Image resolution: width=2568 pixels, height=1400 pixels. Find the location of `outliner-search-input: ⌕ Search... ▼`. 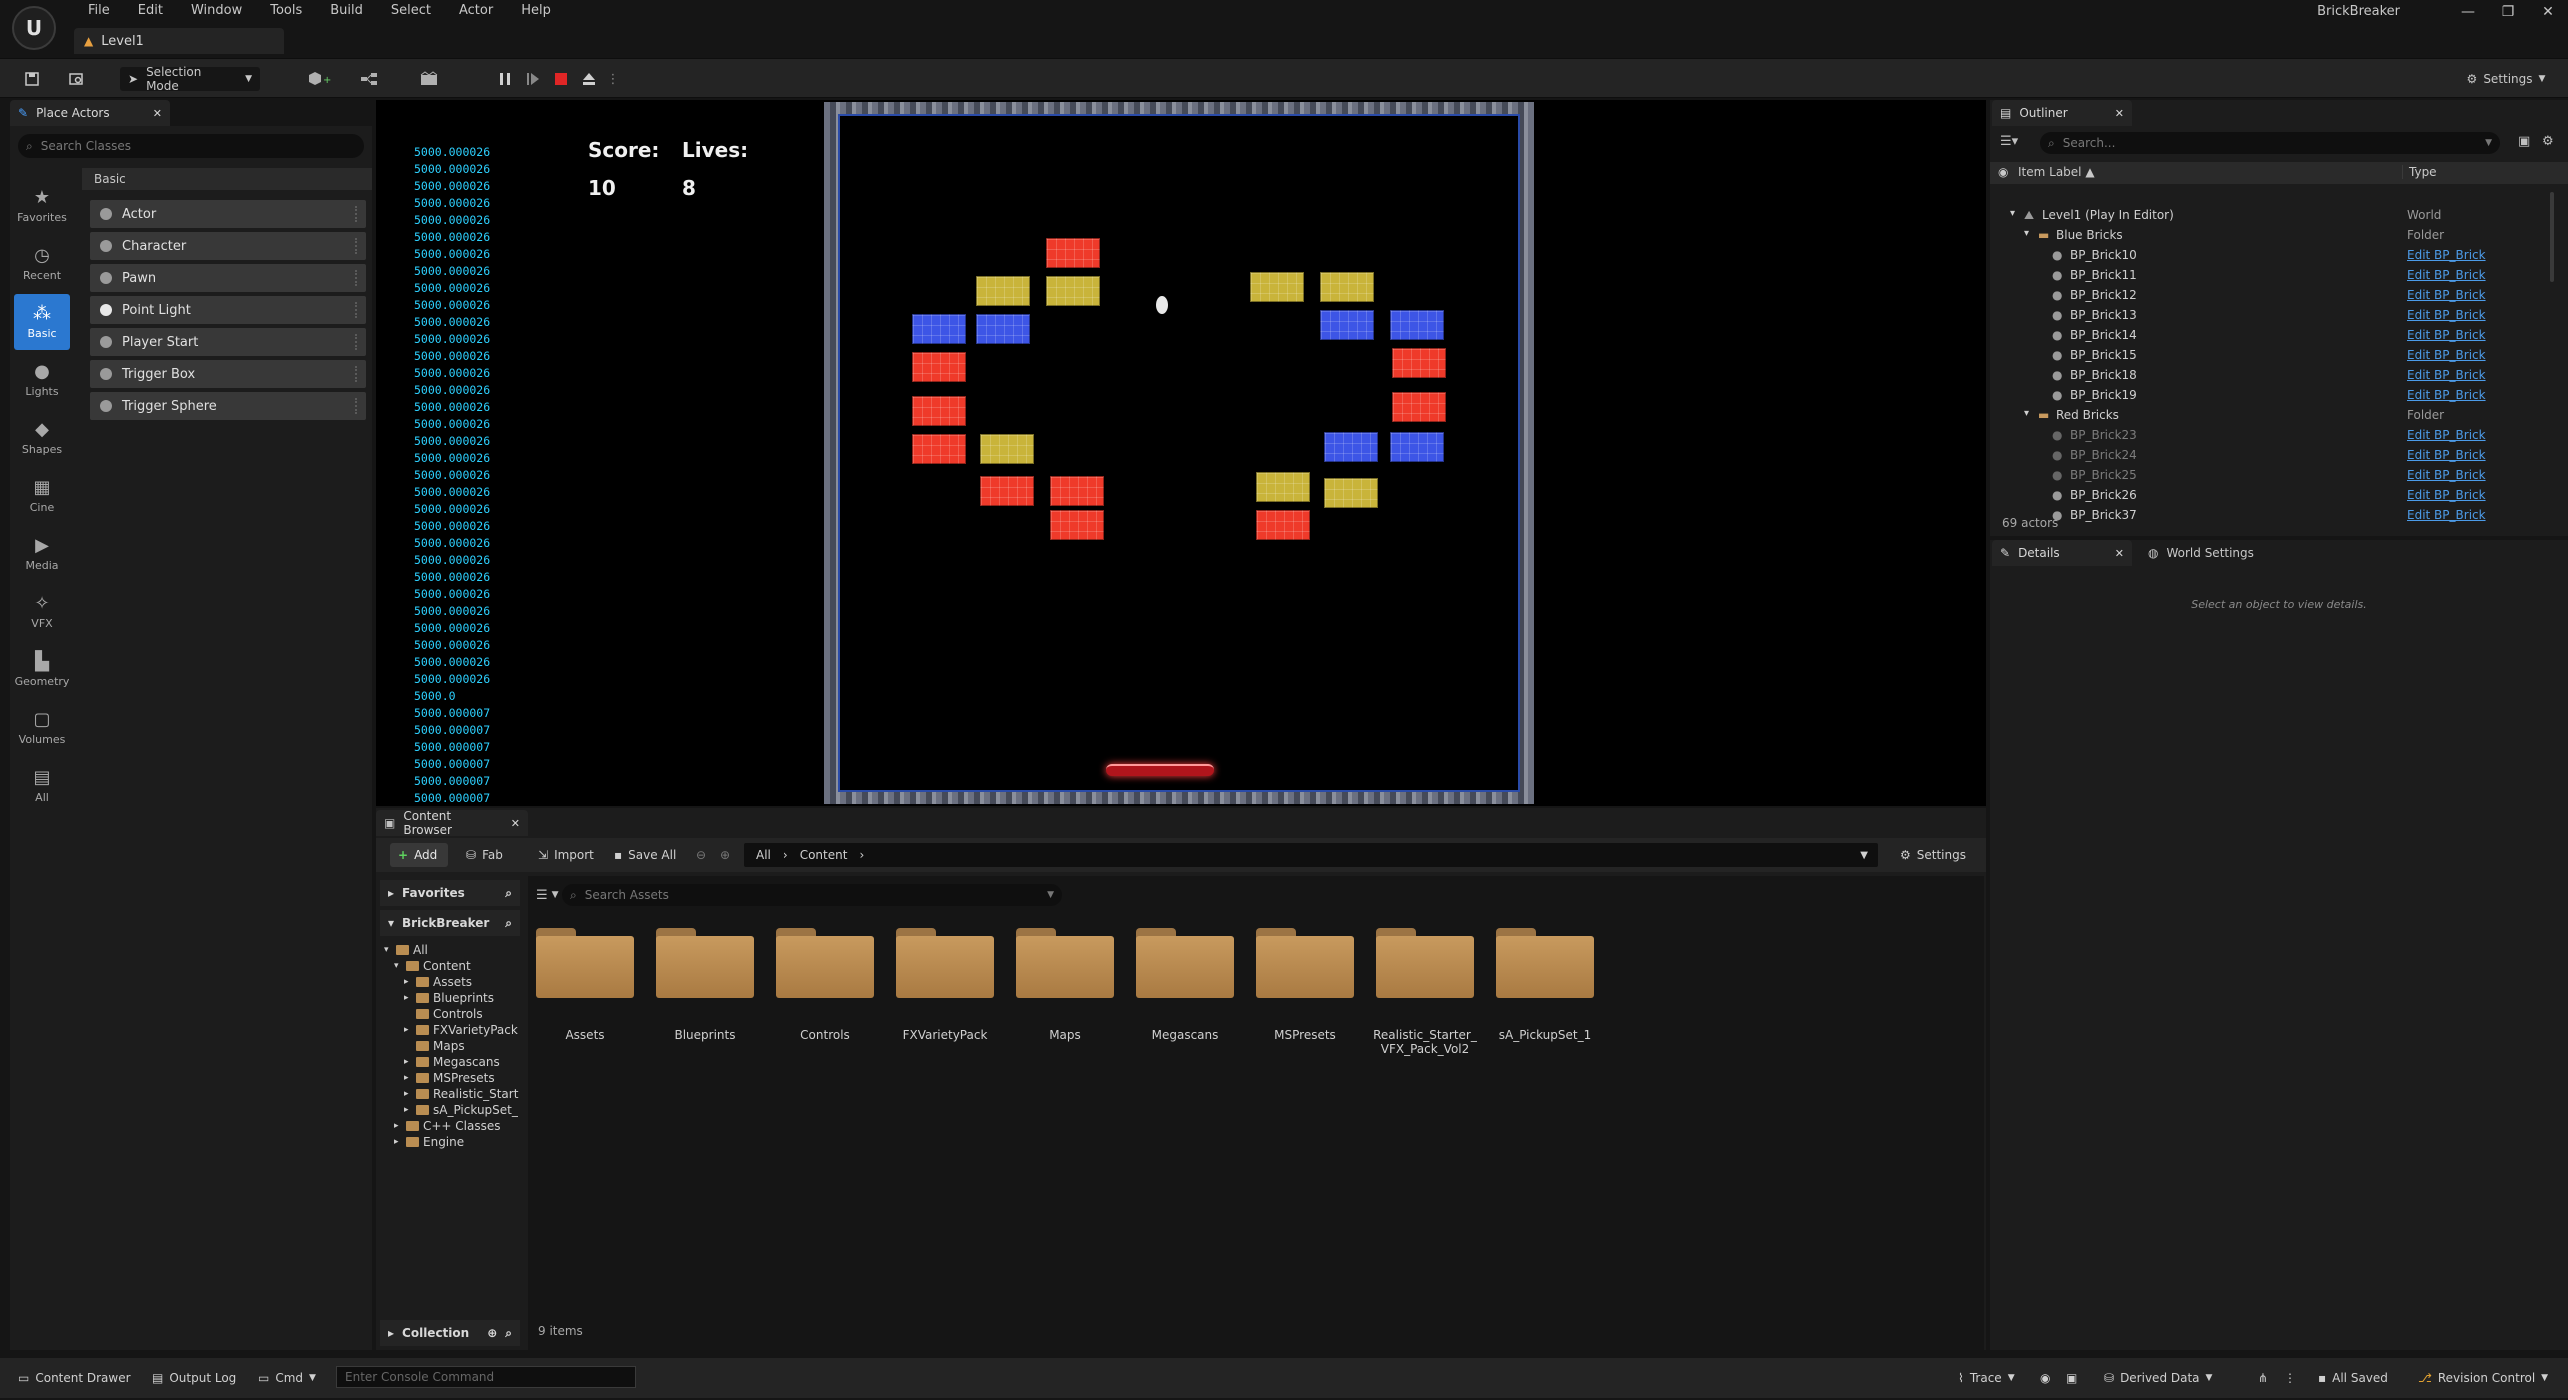

outliner-search-input: ⌕ Search... ▼ is located at coordinates (2270, 143).